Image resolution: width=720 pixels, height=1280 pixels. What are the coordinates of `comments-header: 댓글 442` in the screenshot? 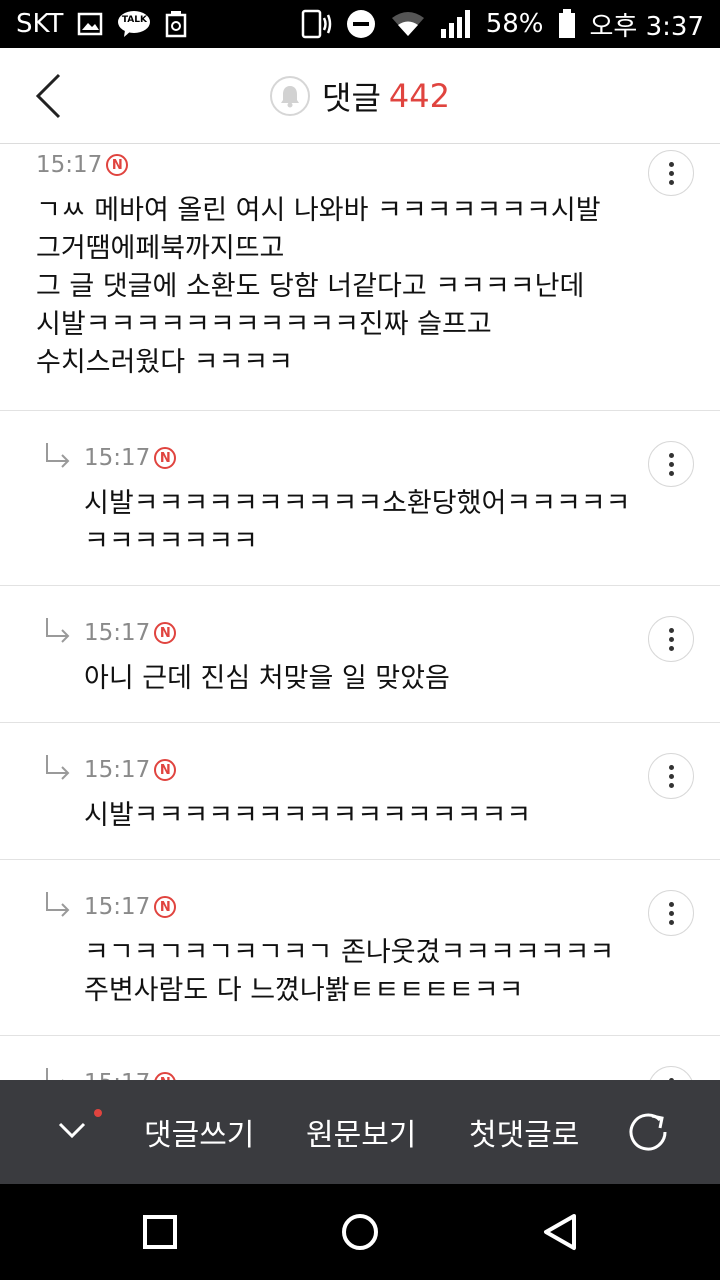 It's located at (360, 96).